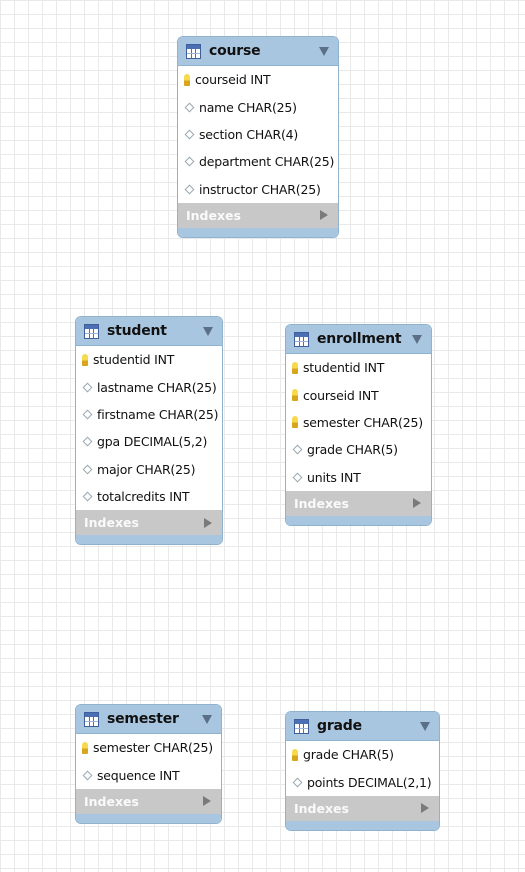  I want to click on column: units INT, so click(358, 477).